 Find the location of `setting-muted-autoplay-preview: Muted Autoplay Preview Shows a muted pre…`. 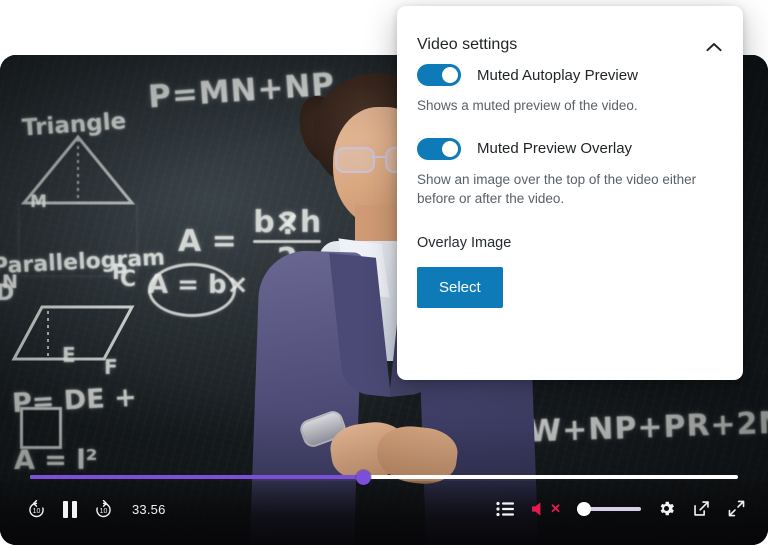

setting-muted-autoplay-preview: Muted Autoplay Preview Shows a muted pre… is located at coordinates (570, 90).